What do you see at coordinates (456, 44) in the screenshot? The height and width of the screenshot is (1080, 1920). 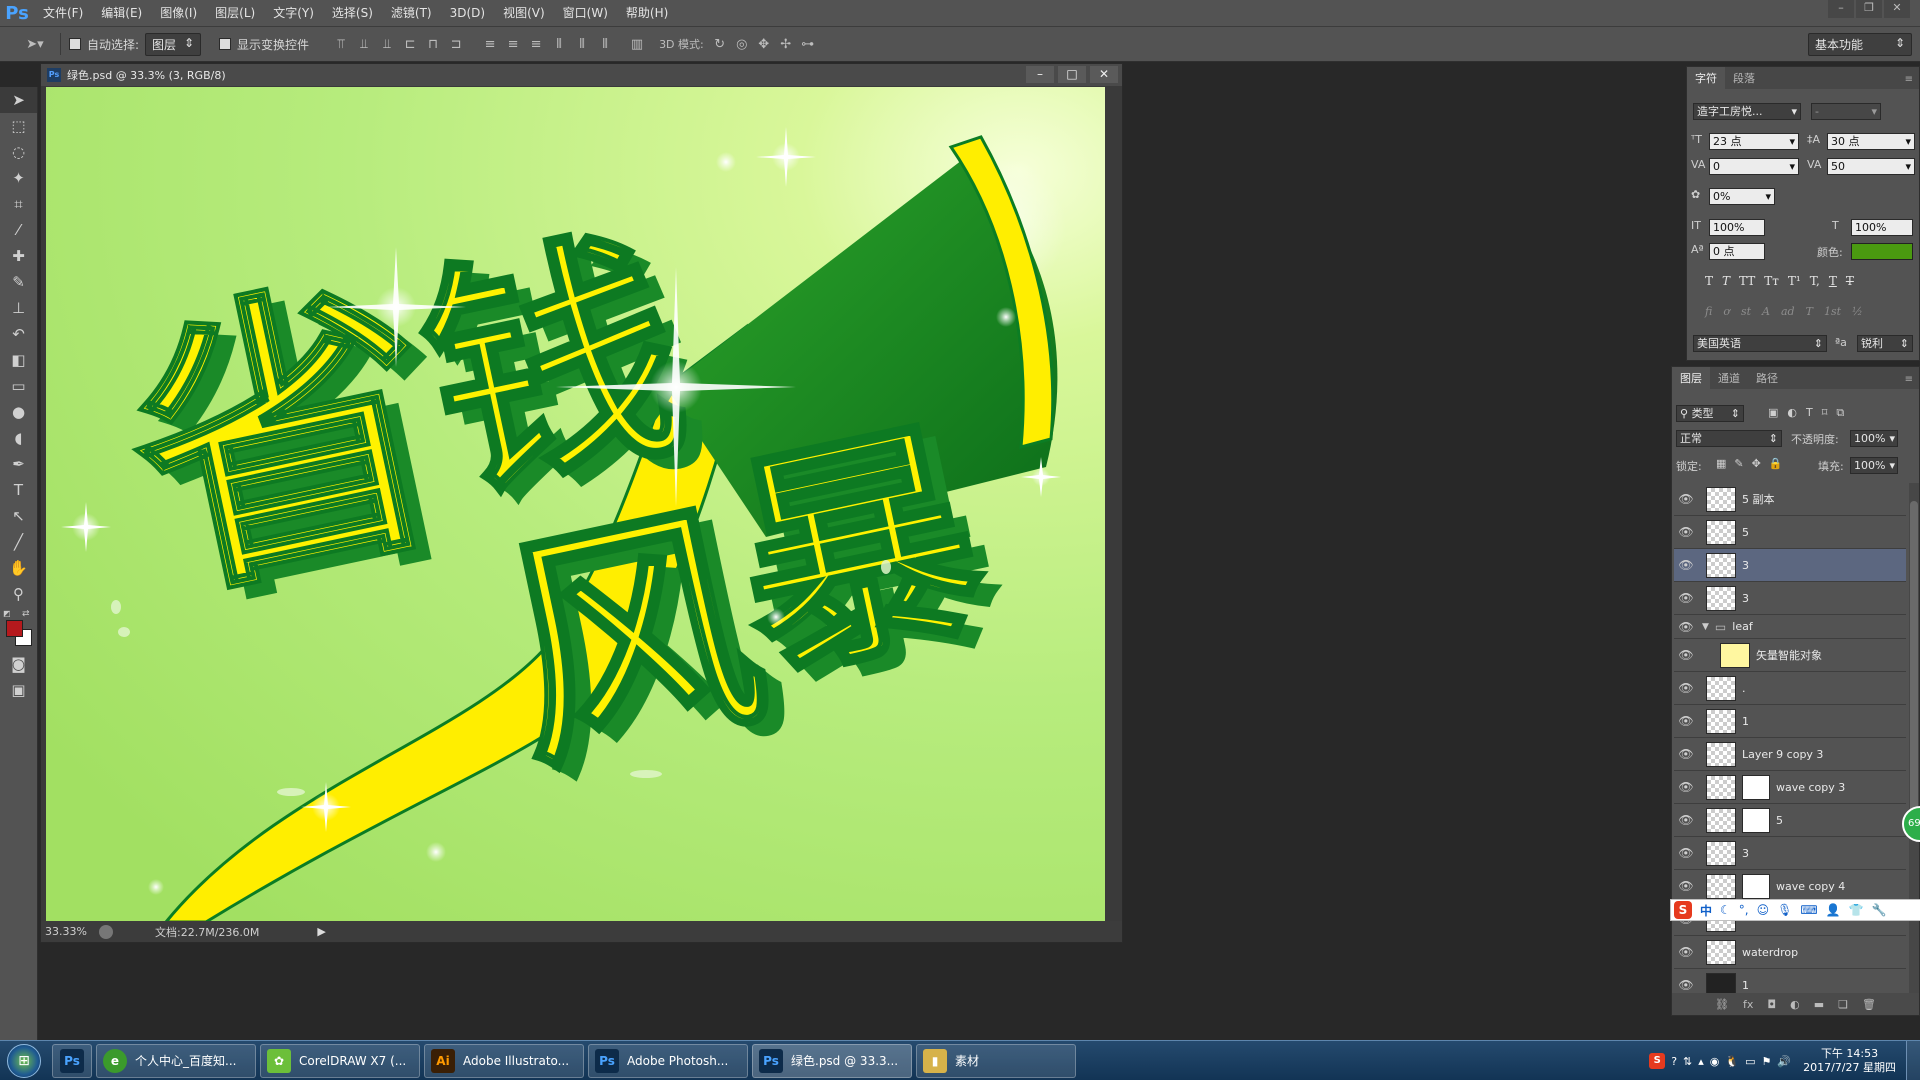 I see `align-right-icon: ⊐` at bounding box center [456, 44].